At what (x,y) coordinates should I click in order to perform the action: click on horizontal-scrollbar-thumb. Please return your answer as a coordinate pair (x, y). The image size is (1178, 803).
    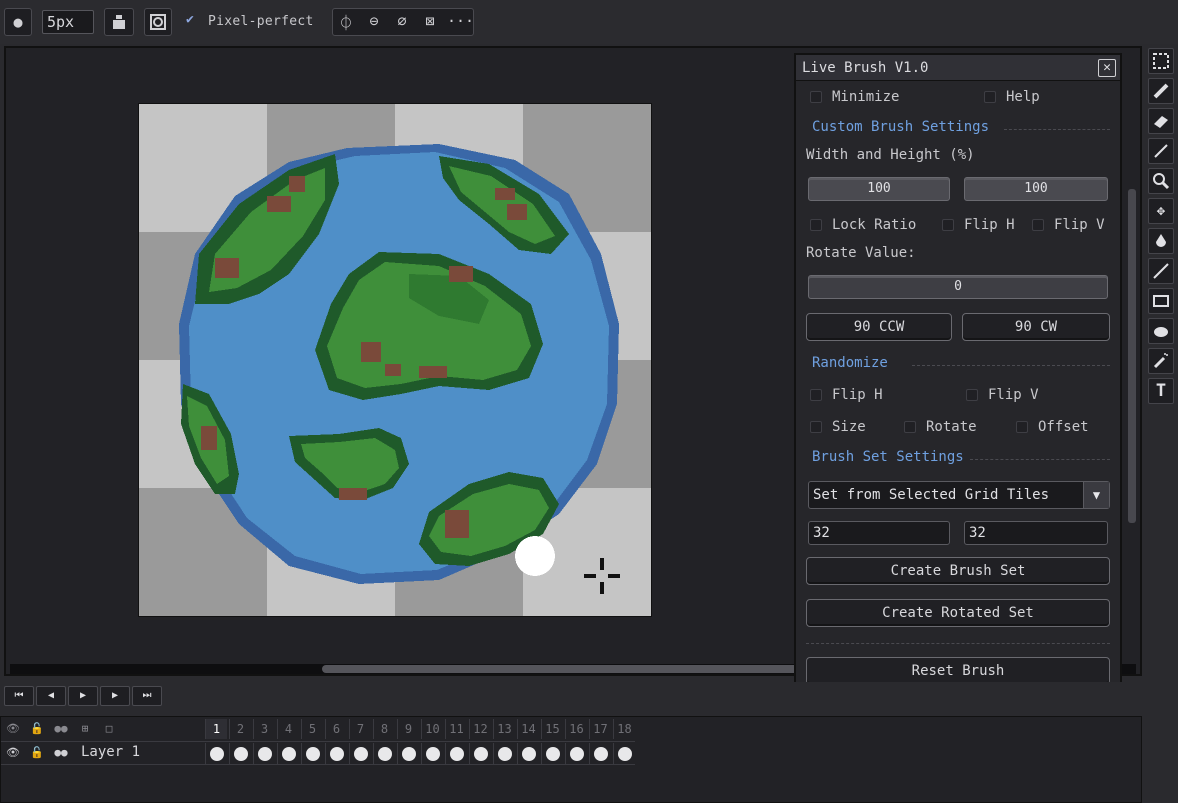
    Looking at the image, I should click on (562, 669).